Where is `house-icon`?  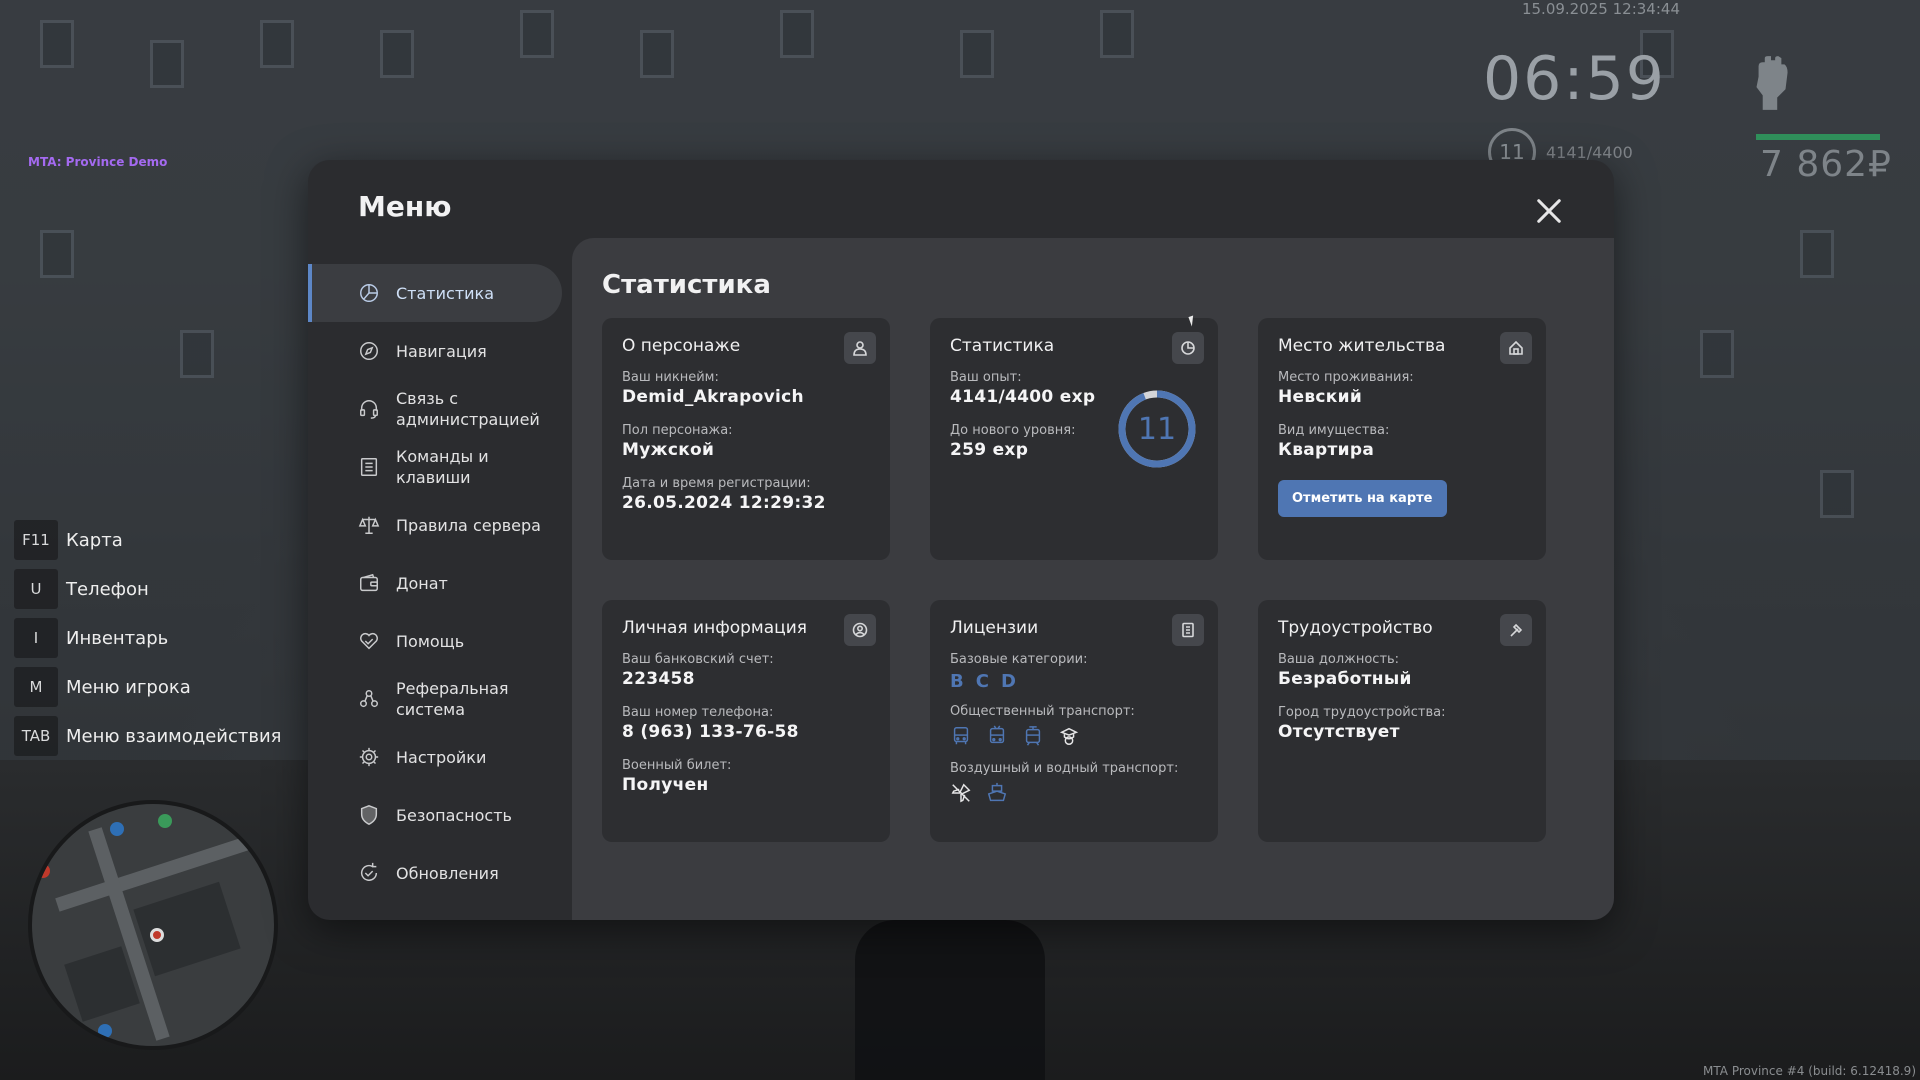
house-icon is located at coordinates (1516, 348).